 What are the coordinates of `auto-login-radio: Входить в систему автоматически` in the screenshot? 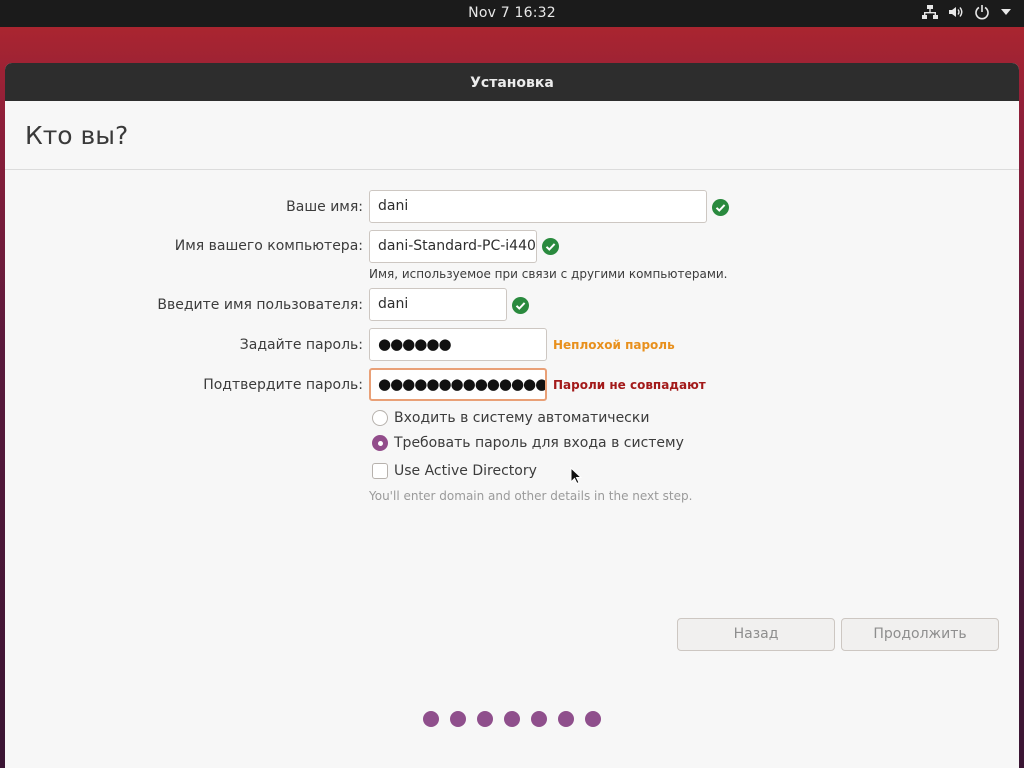 It's located at (510, 418).